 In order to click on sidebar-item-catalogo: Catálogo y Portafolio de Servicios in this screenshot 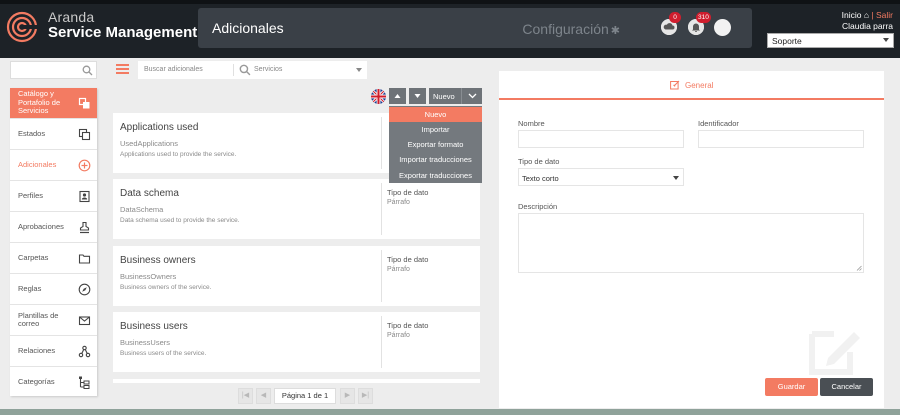, I will do `click(53, 103)`.